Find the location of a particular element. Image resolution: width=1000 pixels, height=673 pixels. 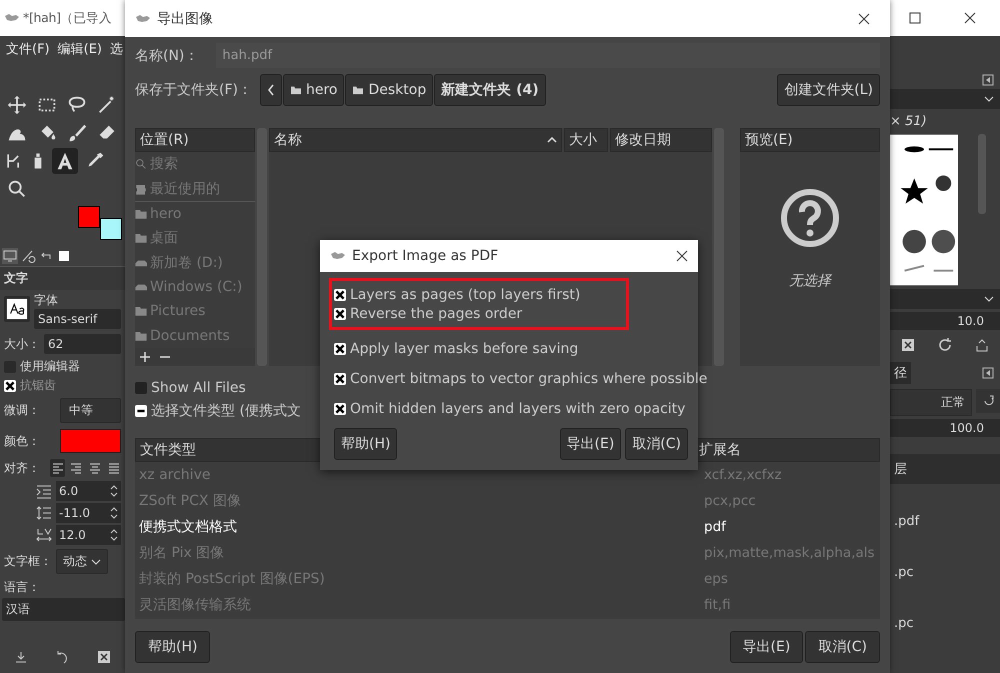

language-field: 汉语 is located at coordinates (63, 609).